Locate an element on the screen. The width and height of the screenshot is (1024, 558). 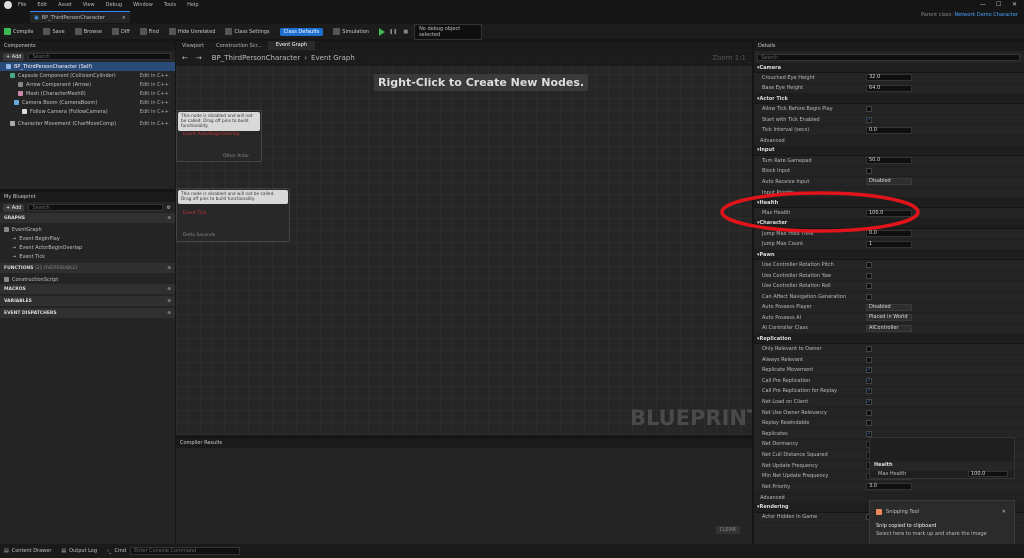
play-icon is located at coordinates (381, 31).